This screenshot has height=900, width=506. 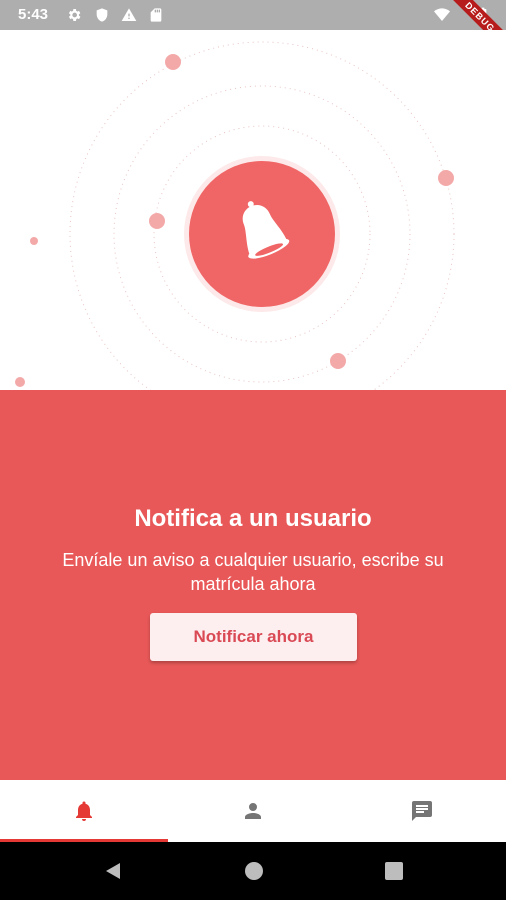 I want to click on recents-icon, so click(x=394, y=871).